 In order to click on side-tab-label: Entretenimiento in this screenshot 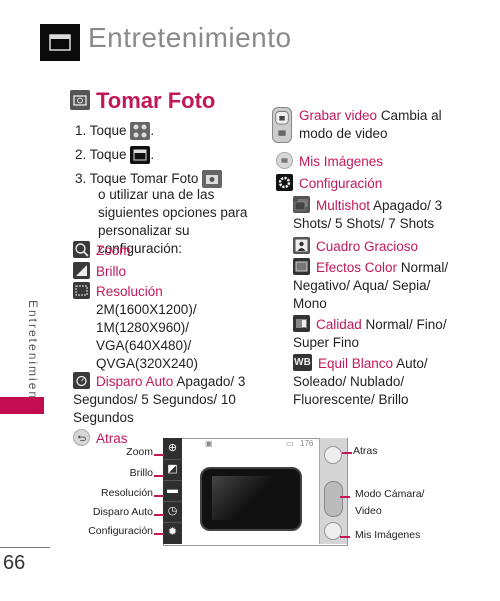, I will do `click(32, 357)`.